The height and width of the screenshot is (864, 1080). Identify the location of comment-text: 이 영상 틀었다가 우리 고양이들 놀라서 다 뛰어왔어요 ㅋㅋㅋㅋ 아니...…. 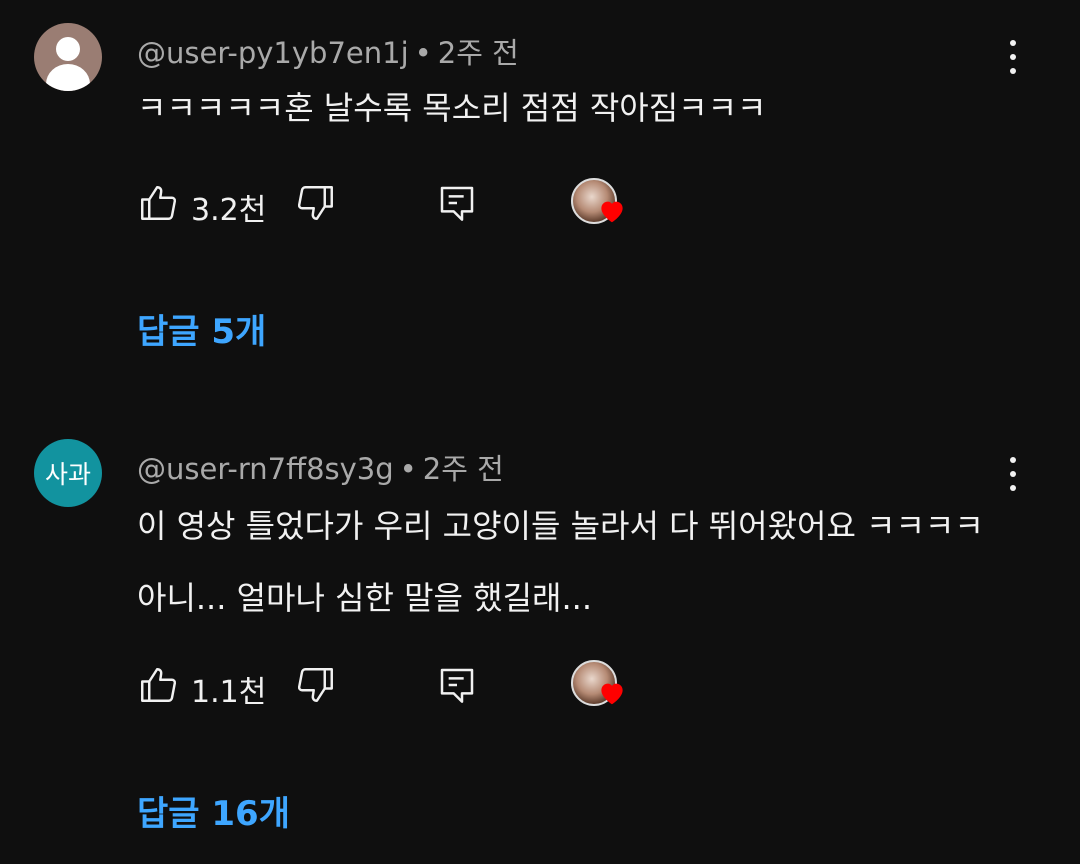
(560, 562).